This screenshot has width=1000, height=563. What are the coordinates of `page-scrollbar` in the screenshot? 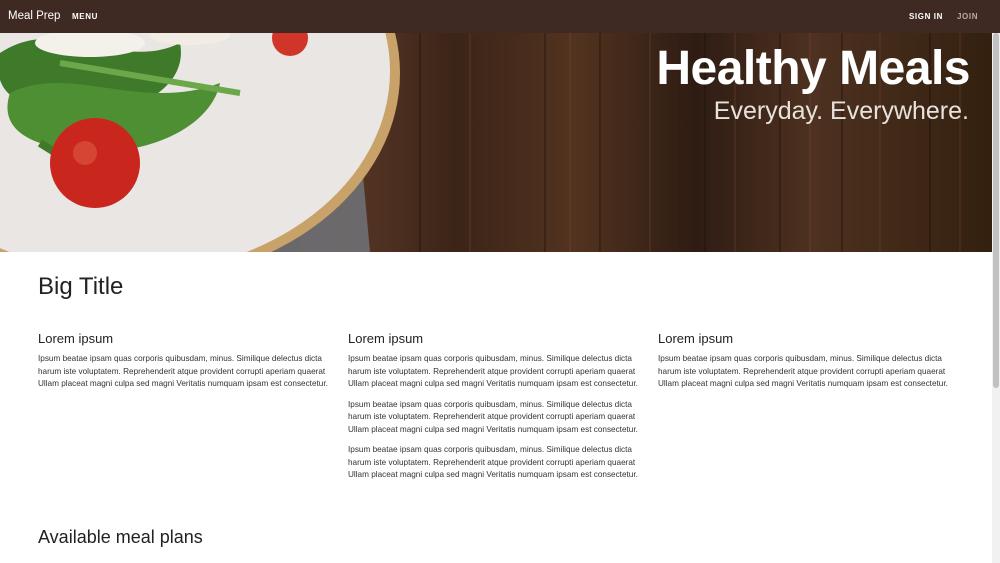 It's located at (996, 298).